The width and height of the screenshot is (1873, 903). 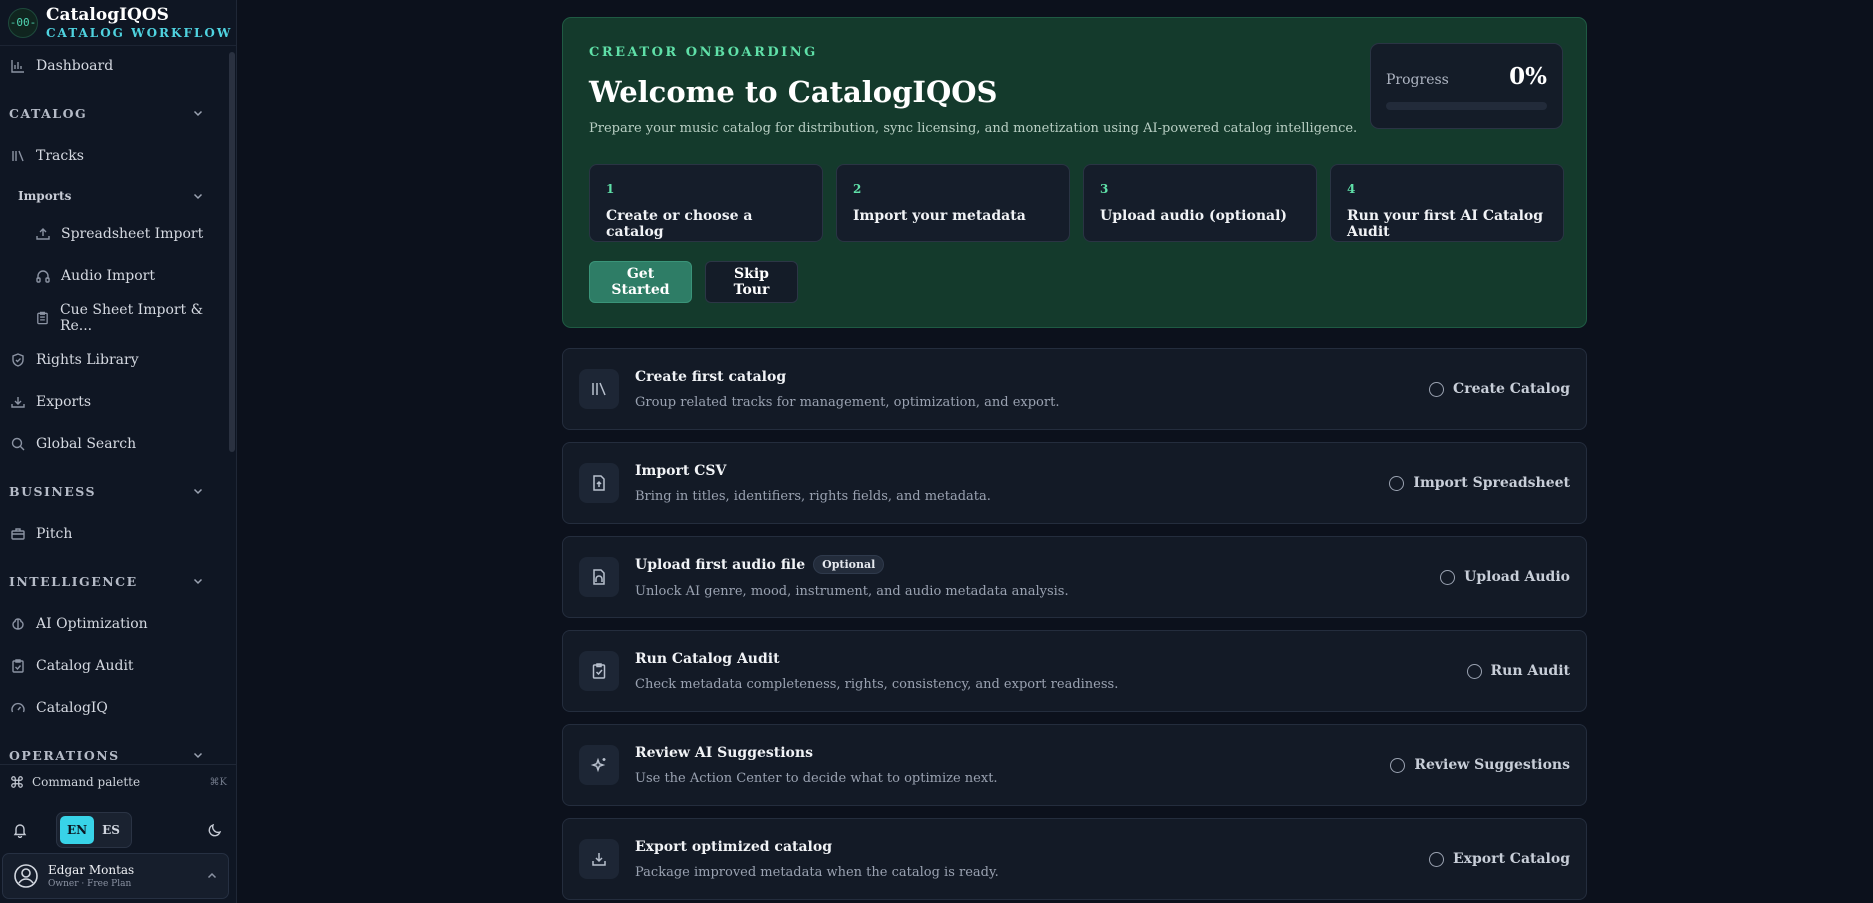 What do you see at coordinates (75, 66) in the screenshot?
I see `sidebar-item-label: Dashboard` at bounding box center [75, 66].